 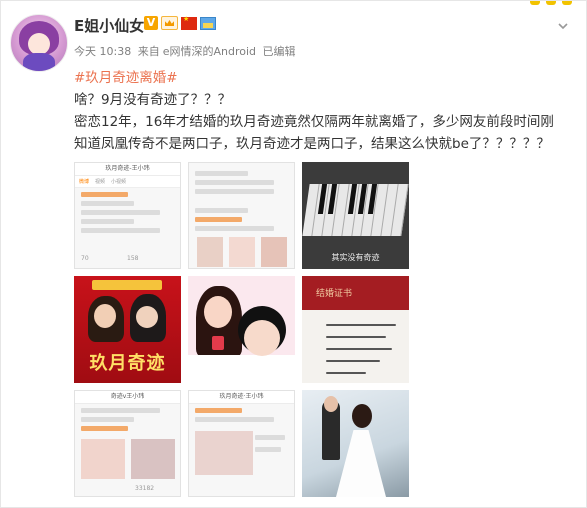 I want to click on edited-label: 已编辑, so click(x=279, y=51).